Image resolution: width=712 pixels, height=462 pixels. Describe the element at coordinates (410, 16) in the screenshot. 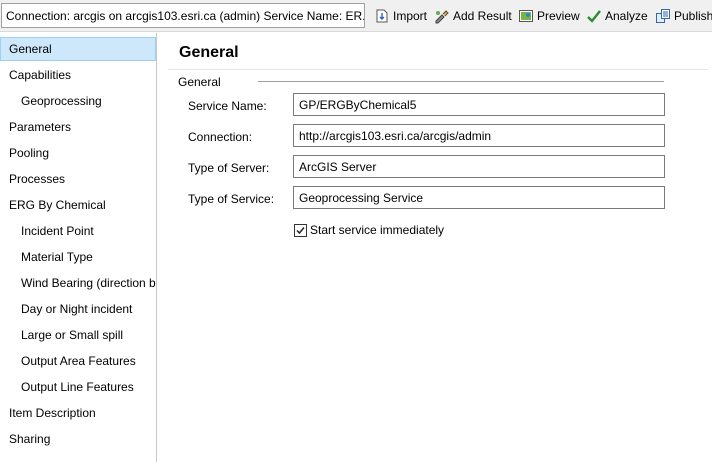

I see `import-label: Import` at that location.